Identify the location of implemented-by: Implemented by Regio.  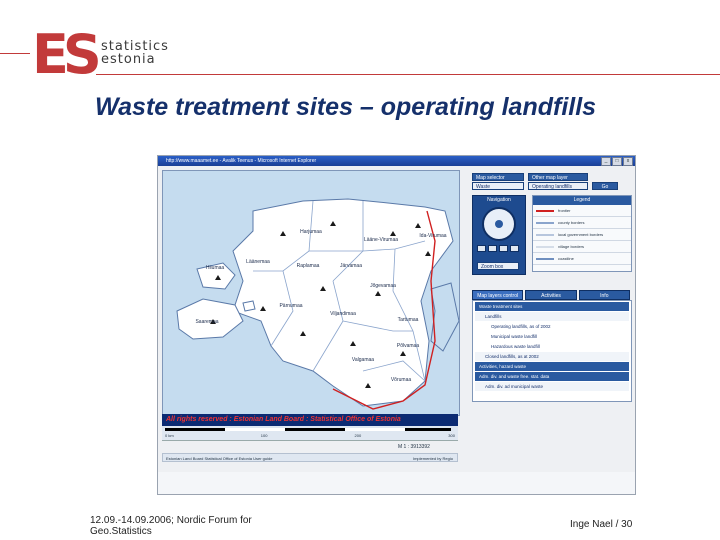
(433, 458).